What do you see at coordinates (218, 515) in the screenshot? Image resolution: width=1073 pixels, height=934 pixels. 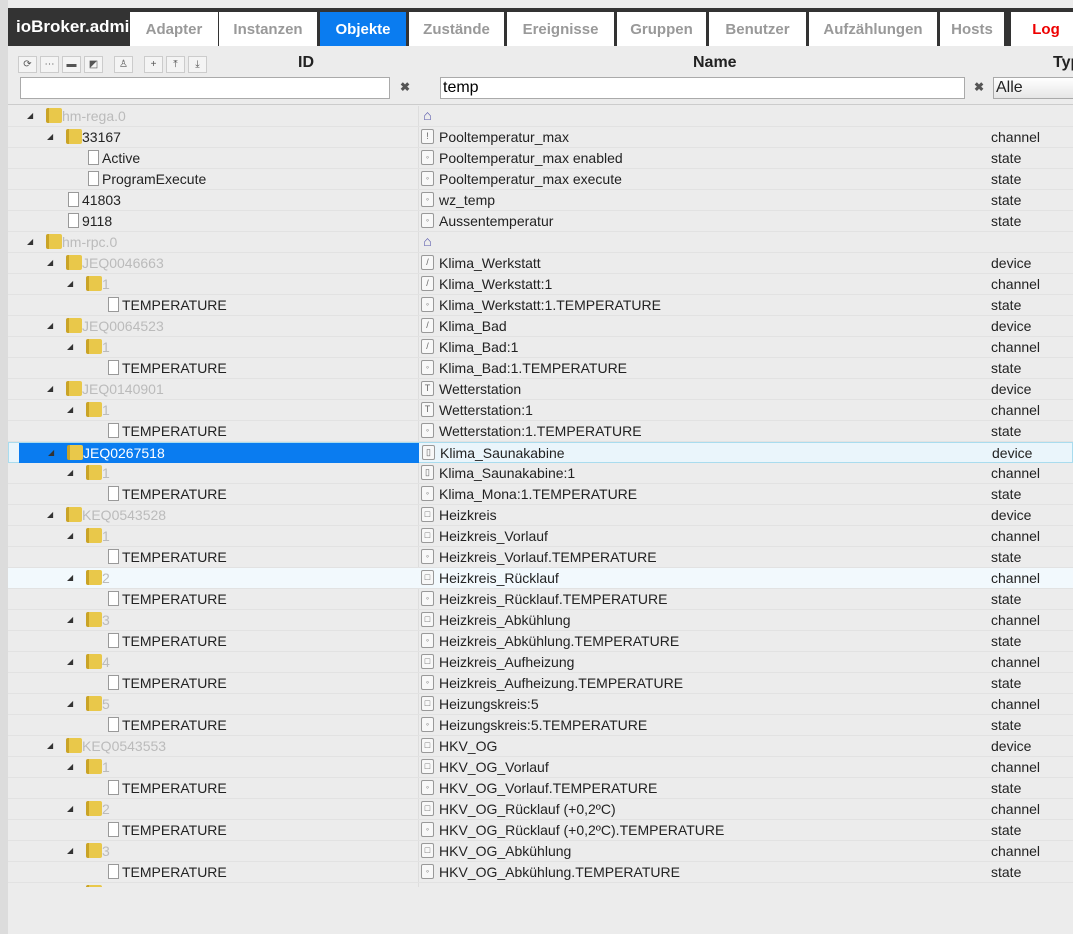 I see `id-cell: ◢ KEQ0543528` at bounding box center [218, 515].